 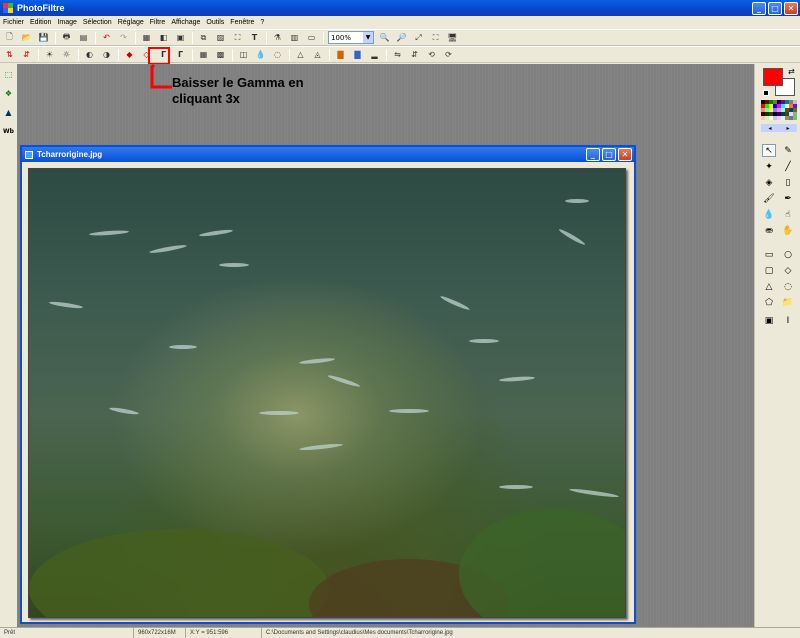 I want to click on print-icon: 🖶, so click(x=66, y=37).